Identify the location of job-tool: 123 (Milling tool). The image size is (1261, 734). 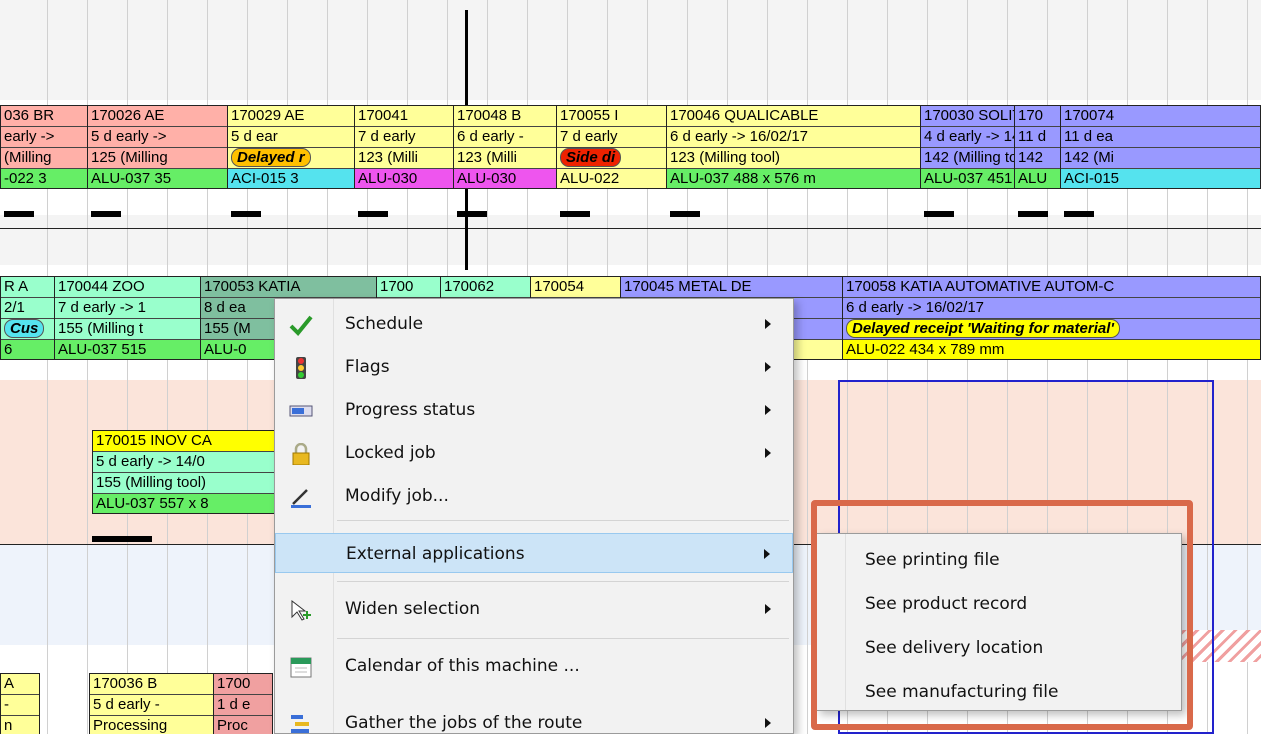
(793, 158).